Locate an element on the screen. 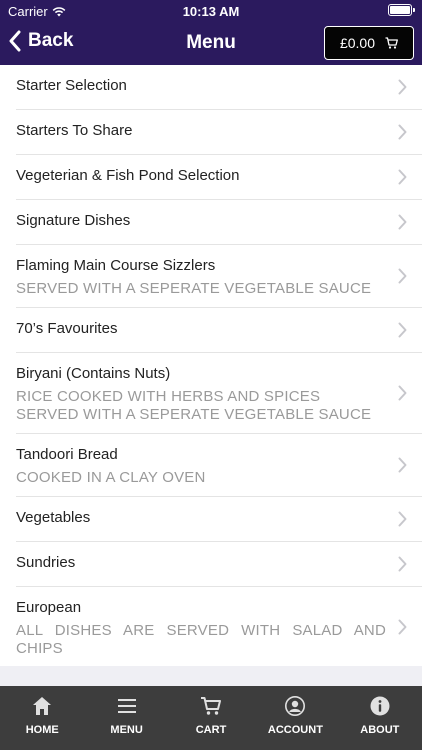 The width and height of the screenshot is (422, 750). tab-cart: CART is located at coordinates (211, 718).